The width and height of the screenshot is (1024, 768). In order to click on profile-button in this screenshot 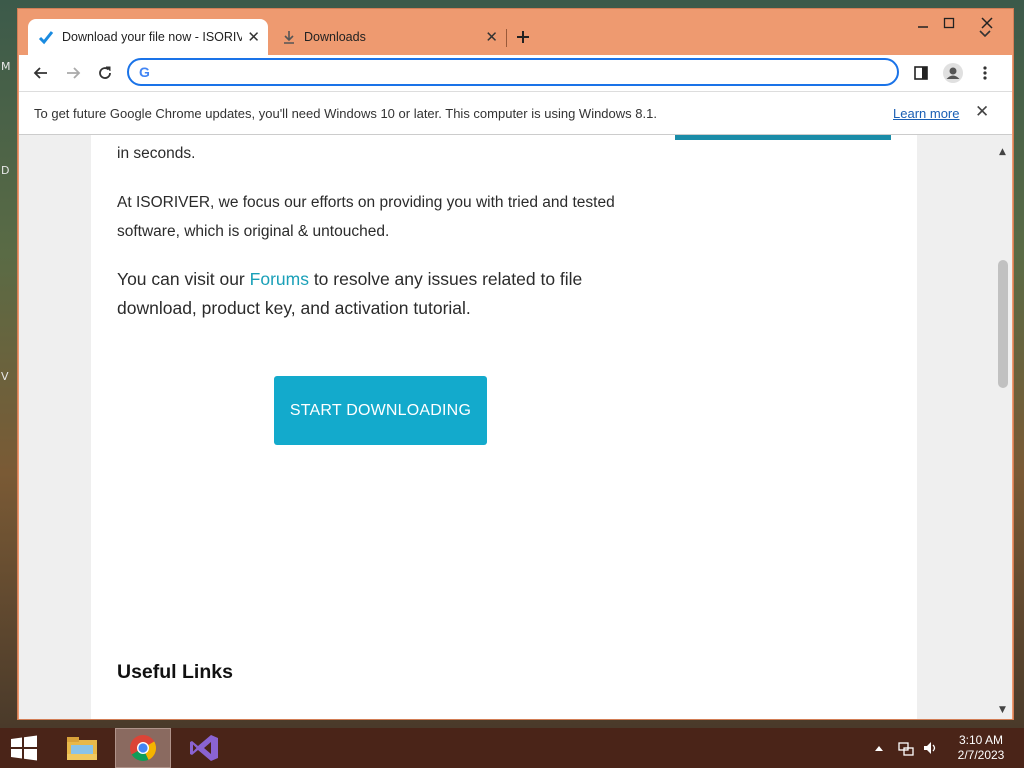, I will do `click(953, 73)`.